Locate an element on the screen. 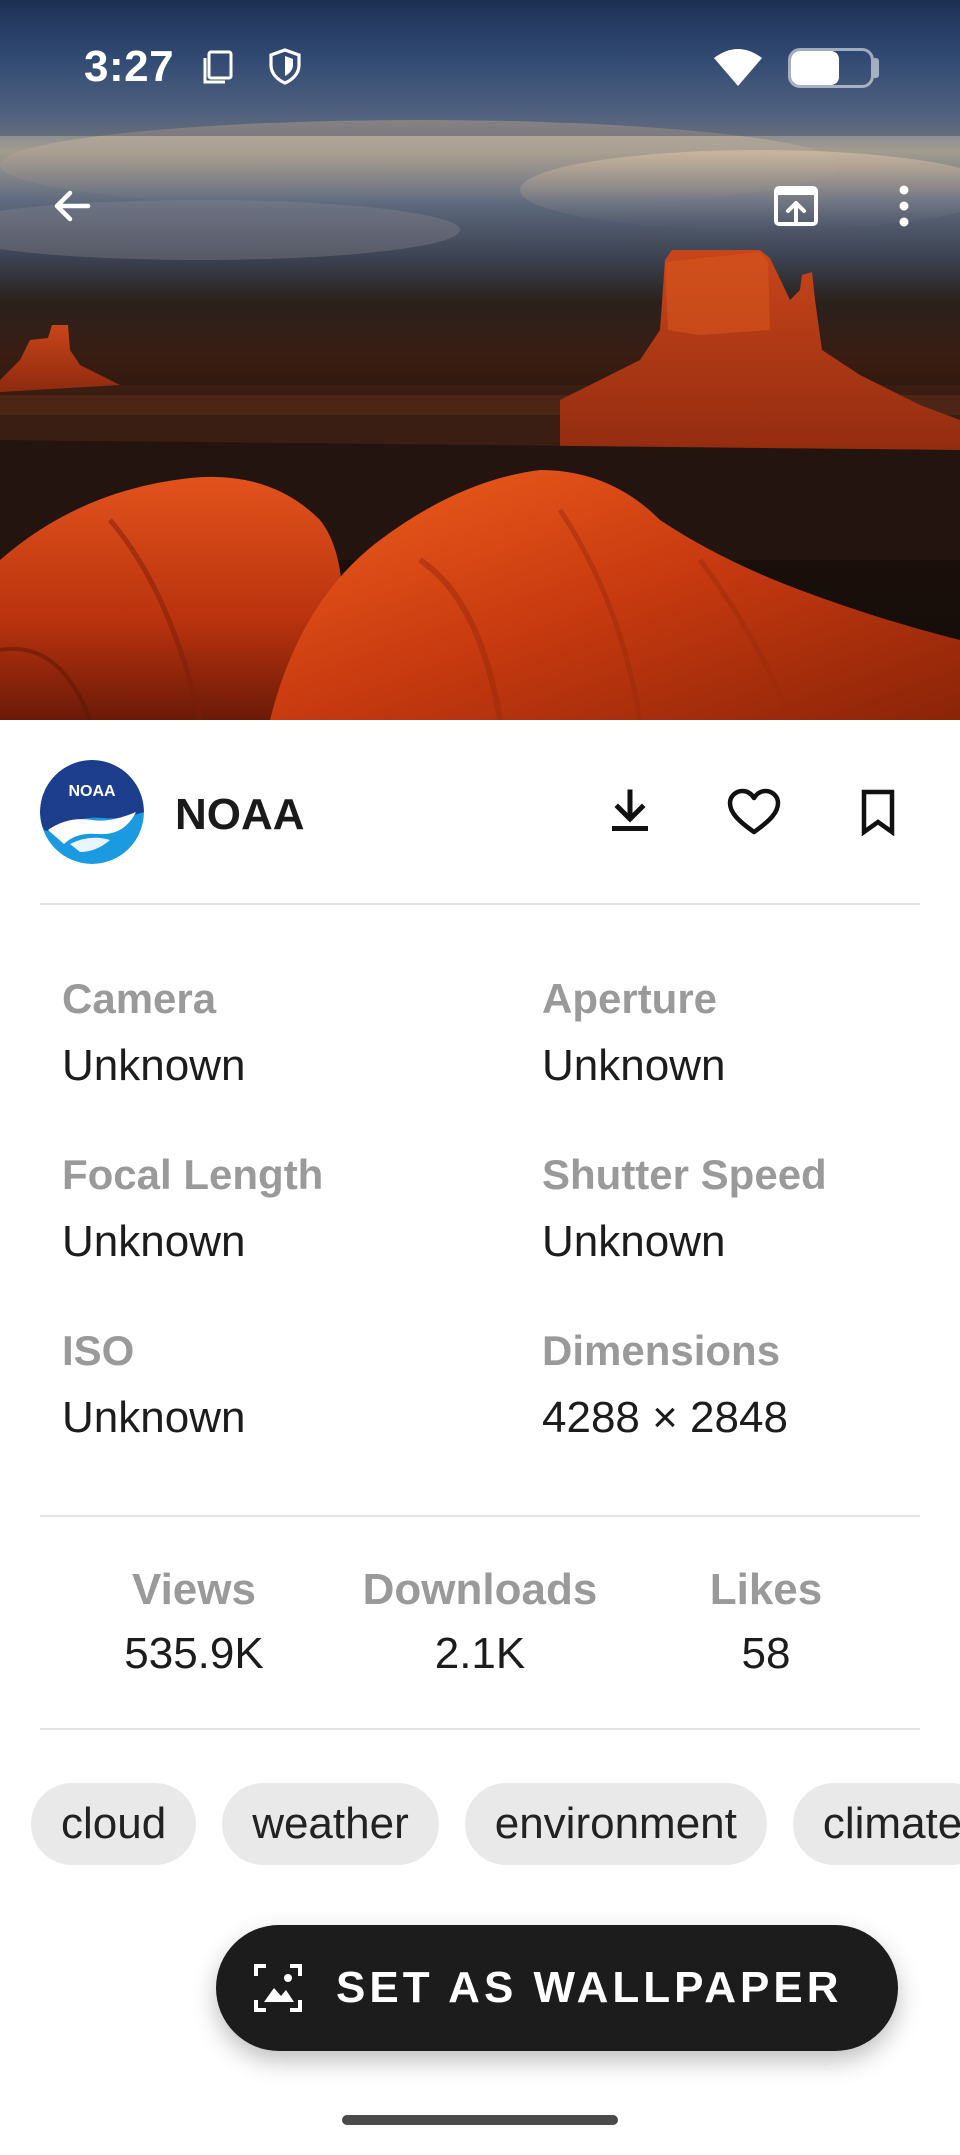 This screenshot has width=960, height=2155. download-icon is located at coordinates (630, 810).